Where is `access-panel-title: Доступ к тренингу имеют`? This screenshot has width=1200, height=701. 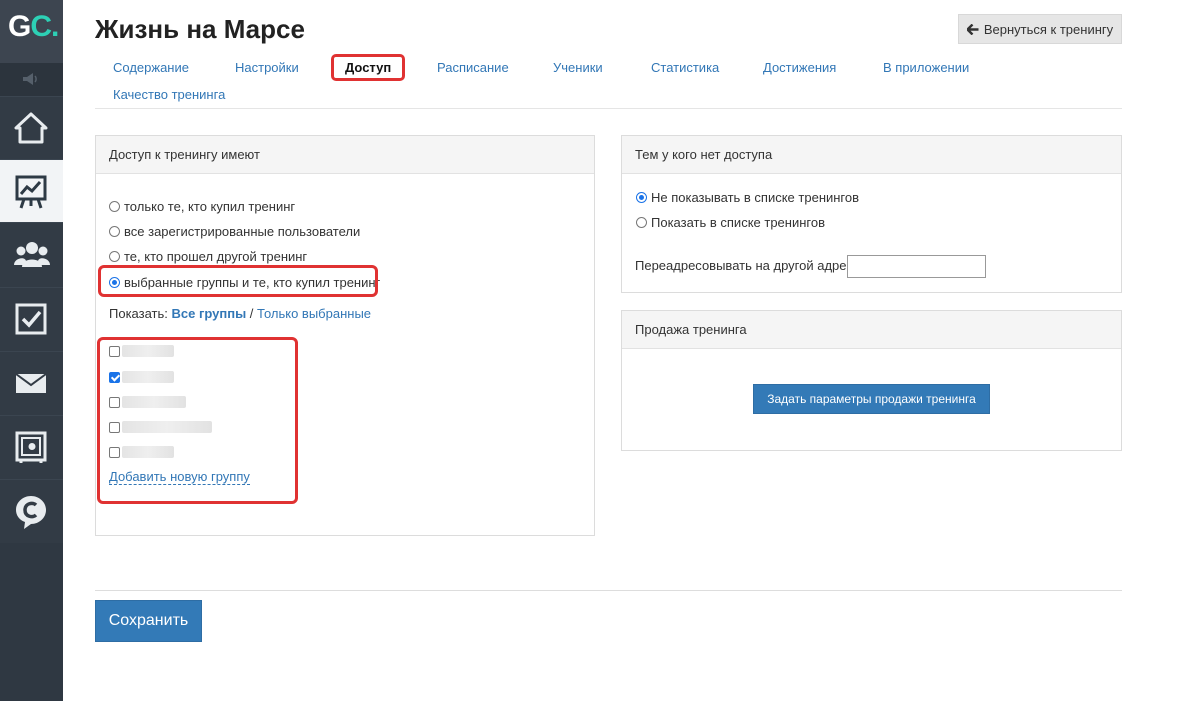
access-panel-title: Доступ к тренингу имеют is located at coordinates (345, 155).